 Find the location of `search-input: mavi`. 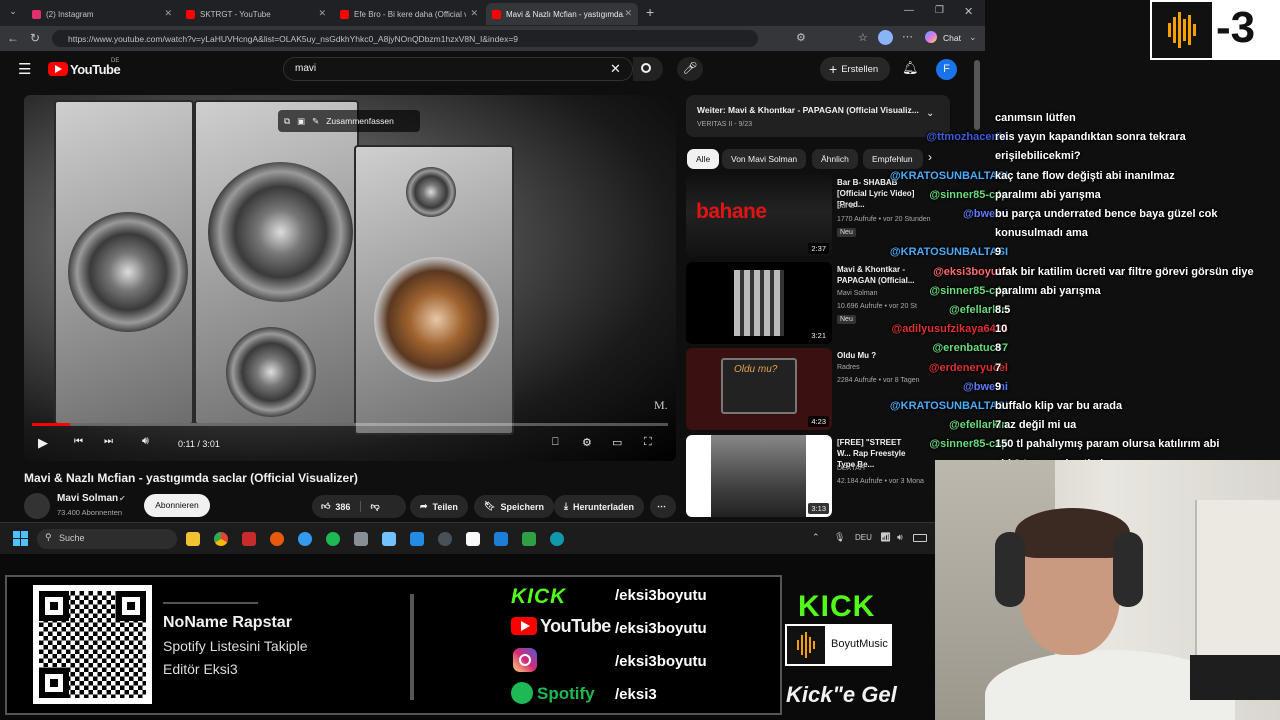

search-input: mavi is located at coordinates (458, 69).